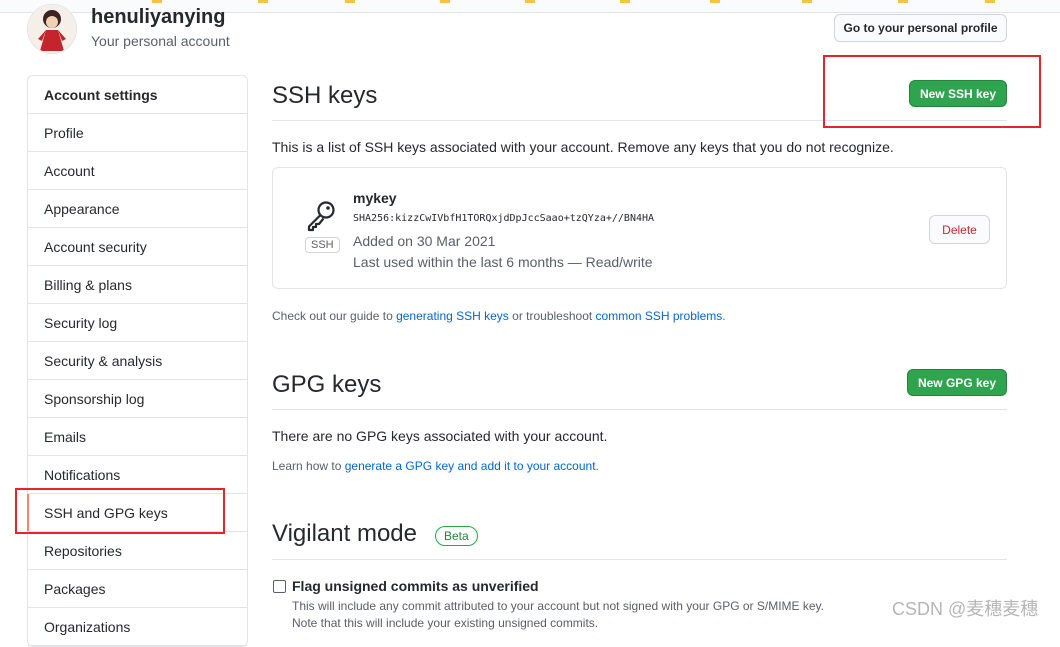  What do you see at coordinates (137, 171) in the screenshot?
I see `sidebar-item-account: Account` at bounding box center [137, 171].